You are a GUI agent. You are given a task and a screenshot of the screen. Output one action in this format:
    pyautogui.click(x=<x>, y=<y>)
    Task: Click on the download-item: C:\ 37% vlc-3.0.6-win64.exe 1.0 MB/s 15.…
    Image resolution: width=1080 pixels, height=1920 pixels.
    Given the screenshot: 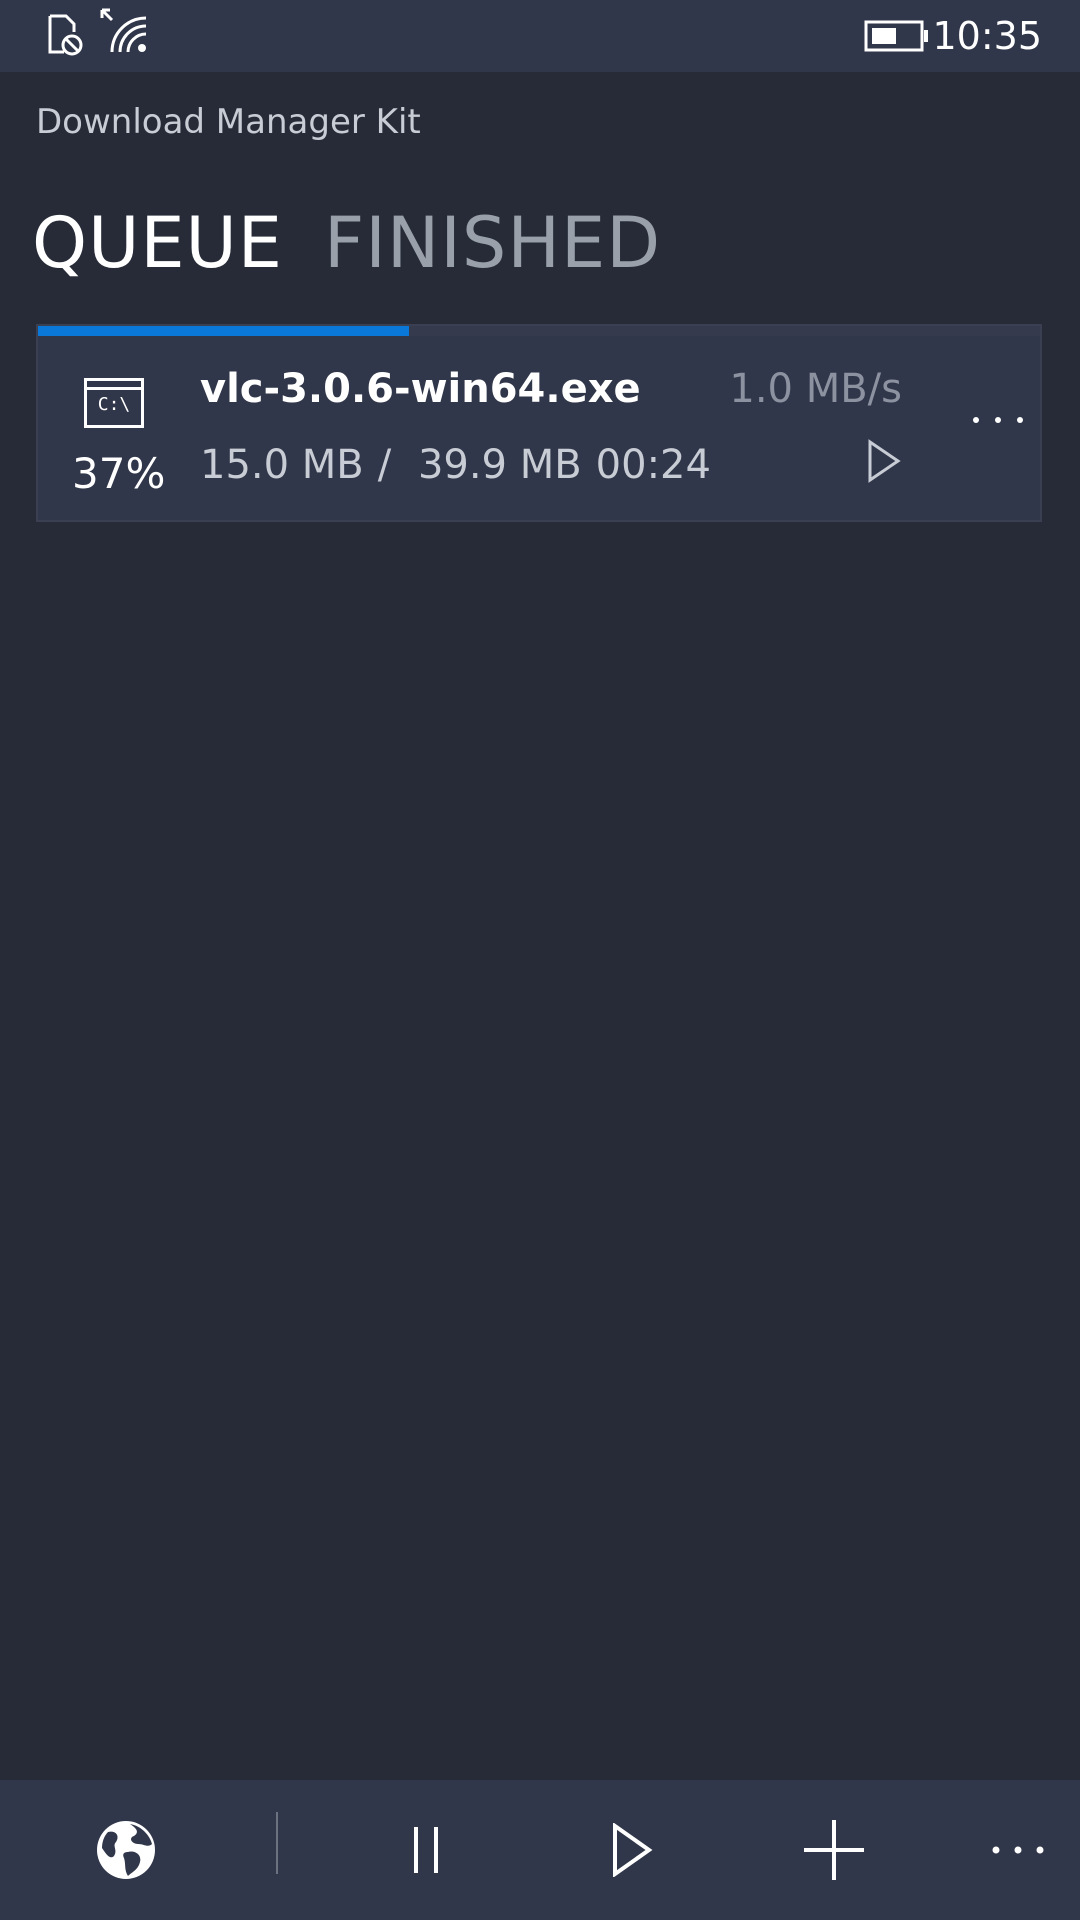 What is the action you would take?
    pyautogui.click(x=539, y=423)
    